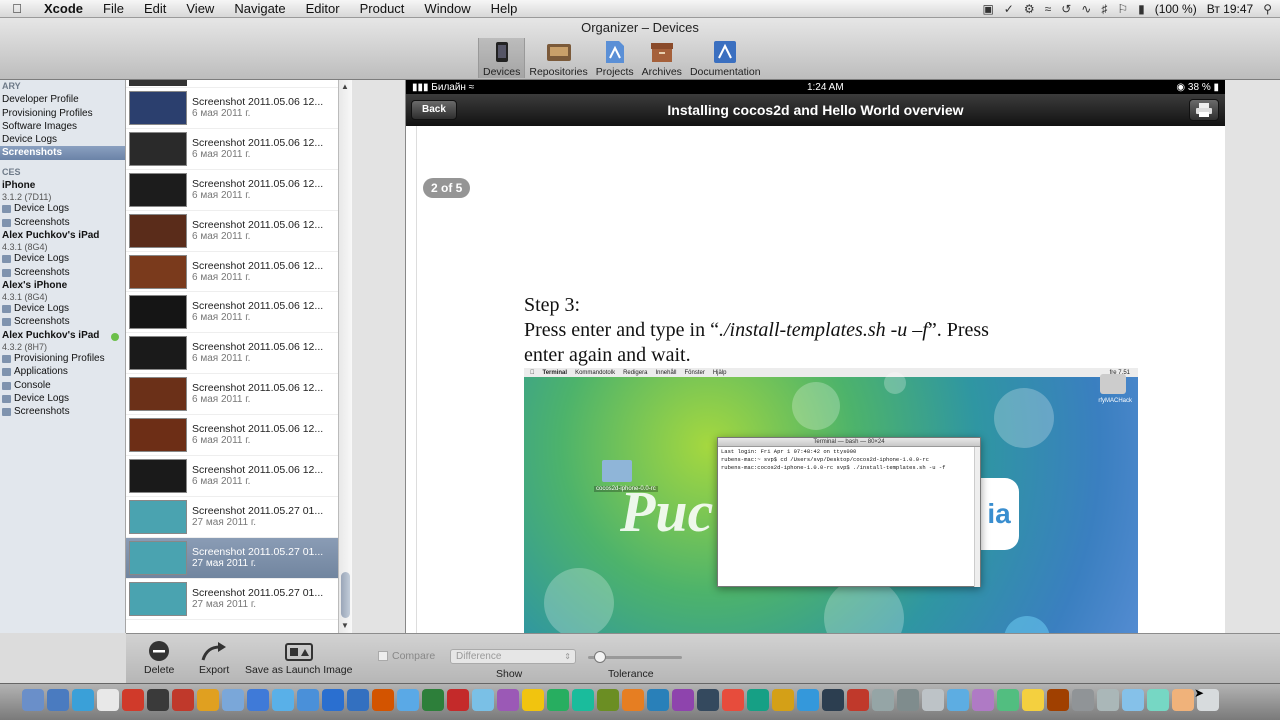 The image size is (1280, 720). What do you see at coordinates (1204, 110) in the screenshot?
I see `print-icon` at bounding box center [1204, 110].